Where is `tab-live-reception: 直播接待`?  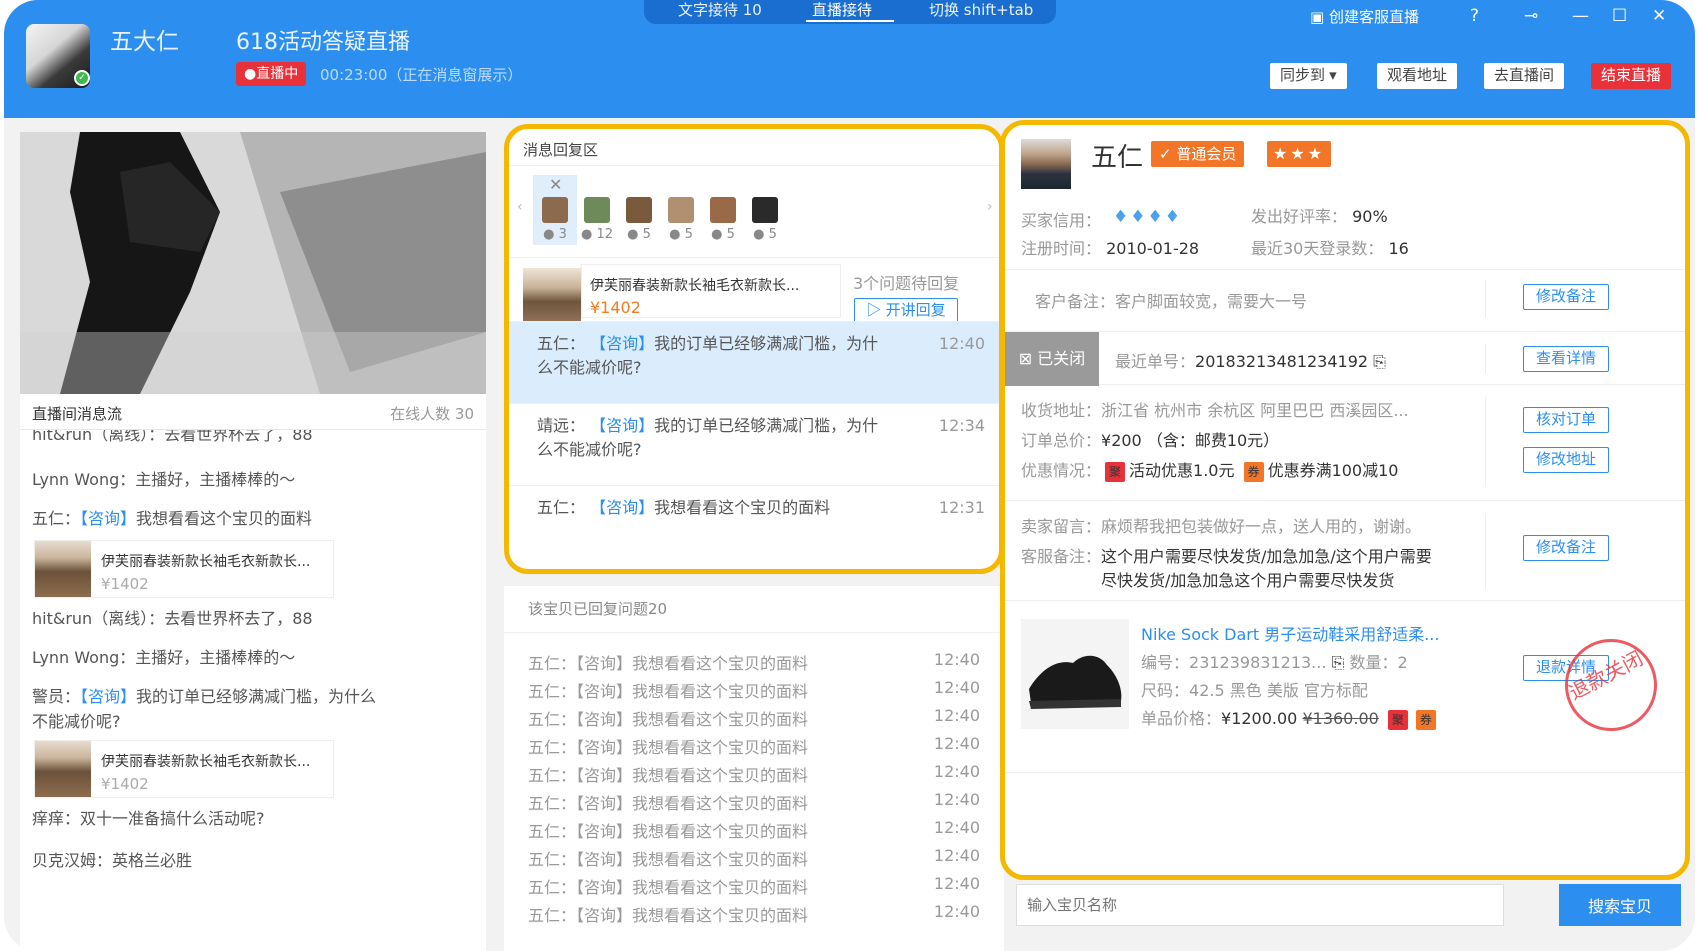 tab-live-reception: 直播接待 is located at coordinates (842, 10).